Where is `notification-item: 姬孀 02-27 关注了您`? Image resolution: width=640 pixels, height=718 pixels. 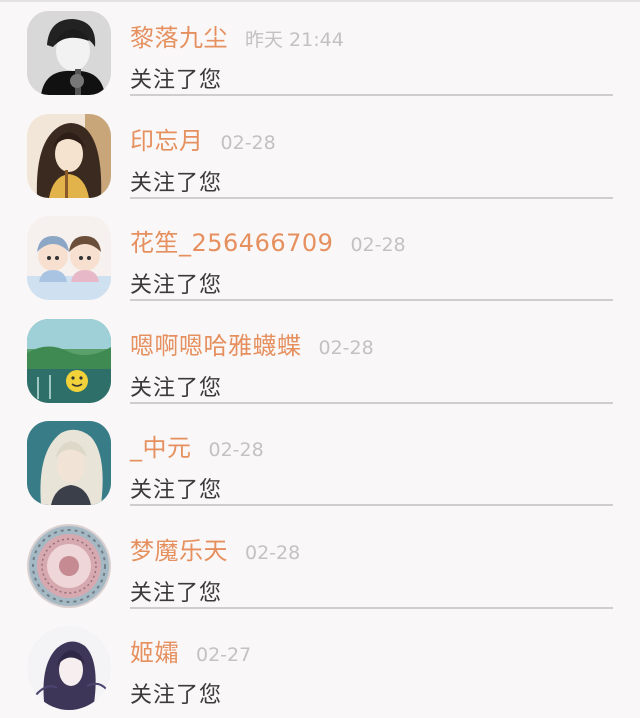 notification-item: 姬孀 02-27 关注了您 is located at coordinates (320, 666).